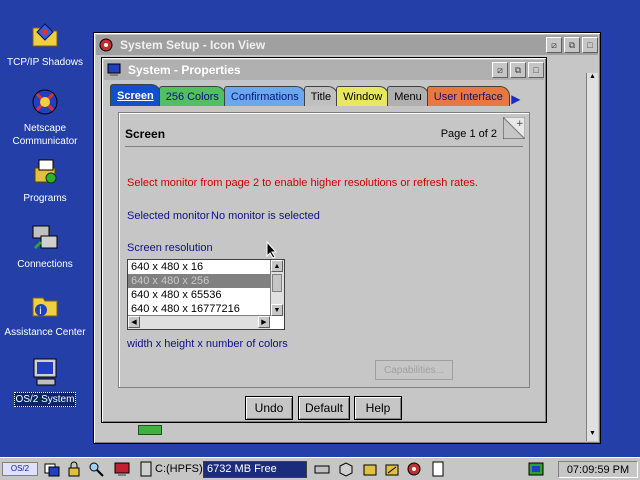 Image resolution: width=640 pixels, height=480 pixels. Describe the element at coordinates (468, 96) in the screenshot. I see `tab-user-interface: User Interface` at that location.